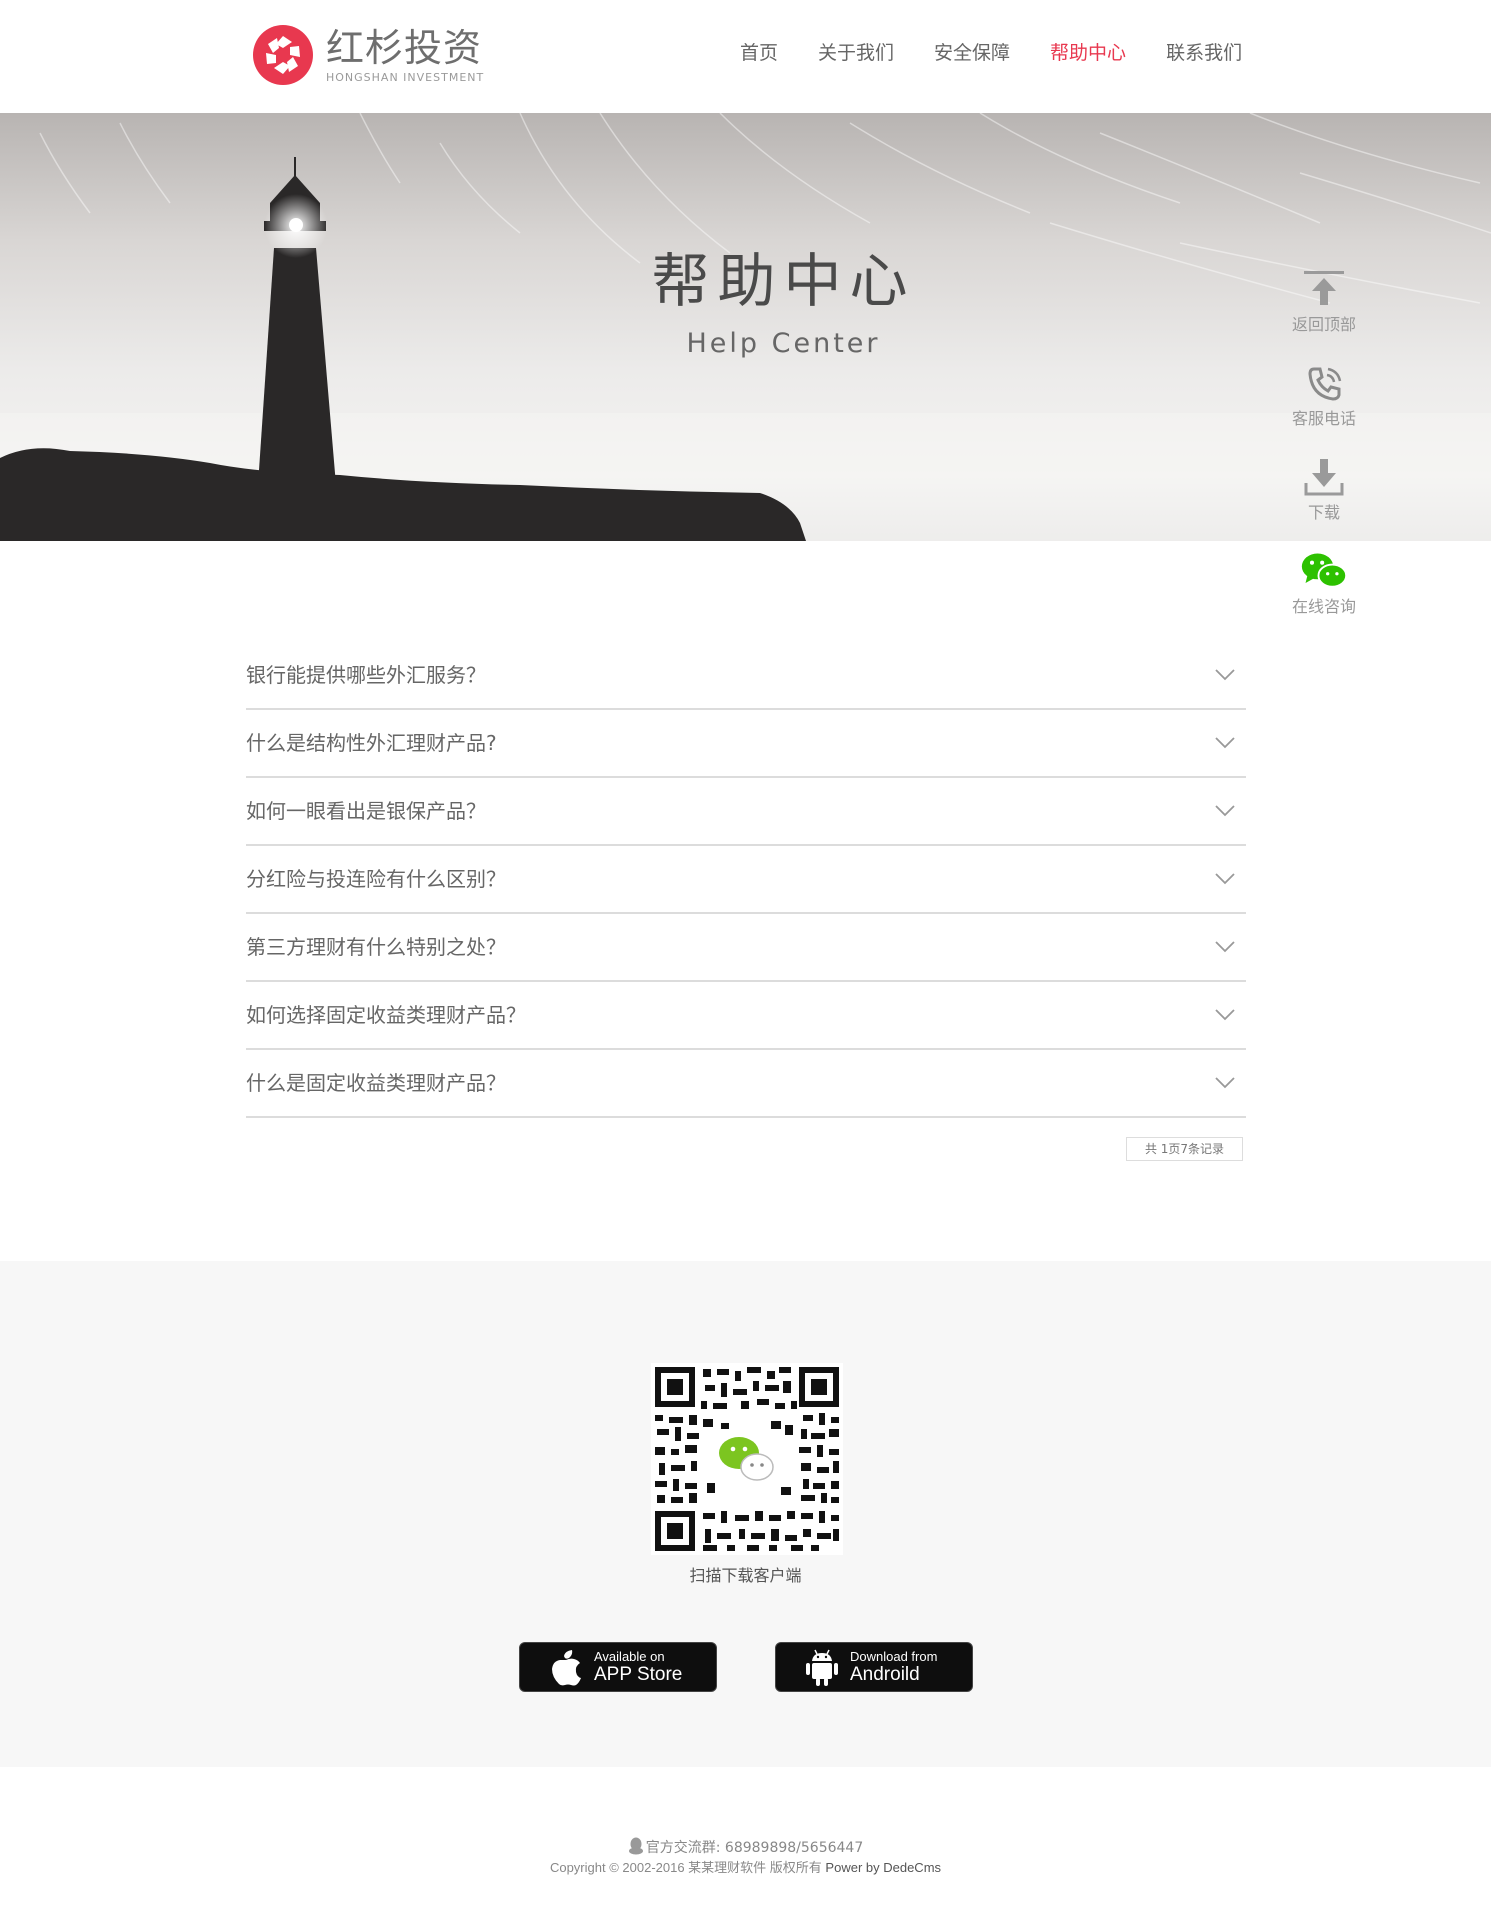 Image resolution: width=1491 pixels, height=1905 pixels. What do you see at coordinates (1323, 324) in the screenshot?
I see `back-to-top-label: 返回顶部` at bounding box center [1323, 324].